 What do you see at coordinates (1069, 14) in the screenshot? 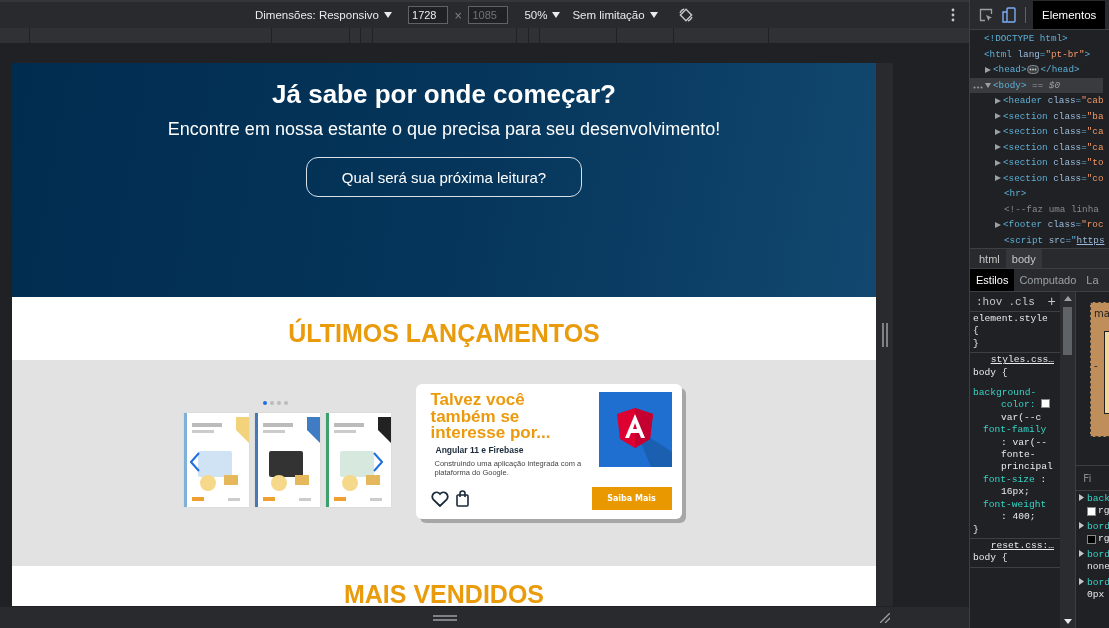
I see `panel-tab: Elementos` at bounding box center [1069, 14].